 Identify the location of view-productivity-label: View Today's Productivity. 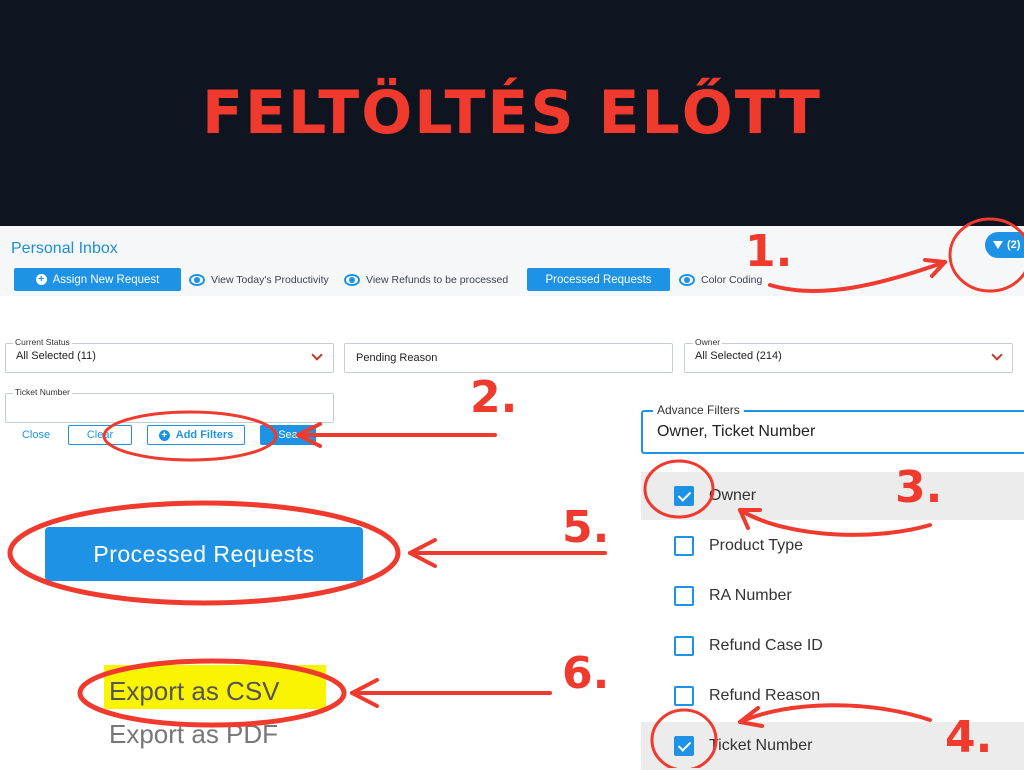
(270, 280).